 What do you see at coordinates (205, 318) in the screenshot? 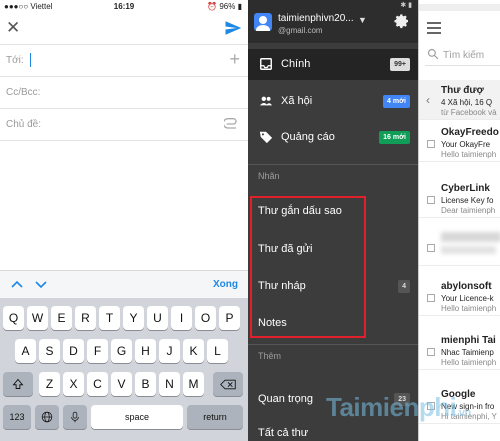
I see `key-o: O` at bounding box center [205, 318].